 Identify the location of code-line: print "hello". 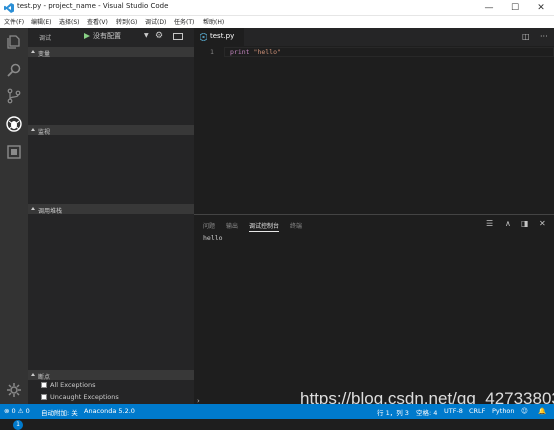
(255, 52).